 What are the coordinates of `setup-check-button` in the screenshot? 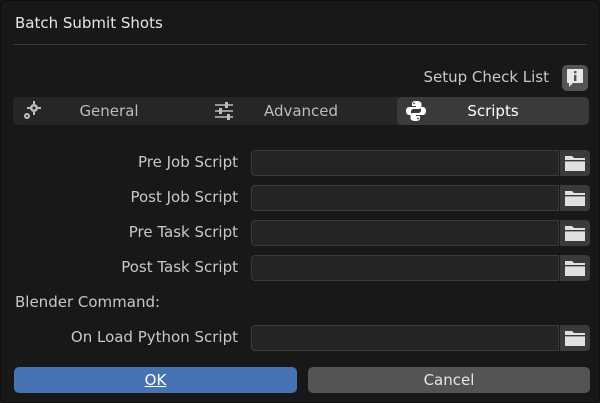 It's located at (575, 78).